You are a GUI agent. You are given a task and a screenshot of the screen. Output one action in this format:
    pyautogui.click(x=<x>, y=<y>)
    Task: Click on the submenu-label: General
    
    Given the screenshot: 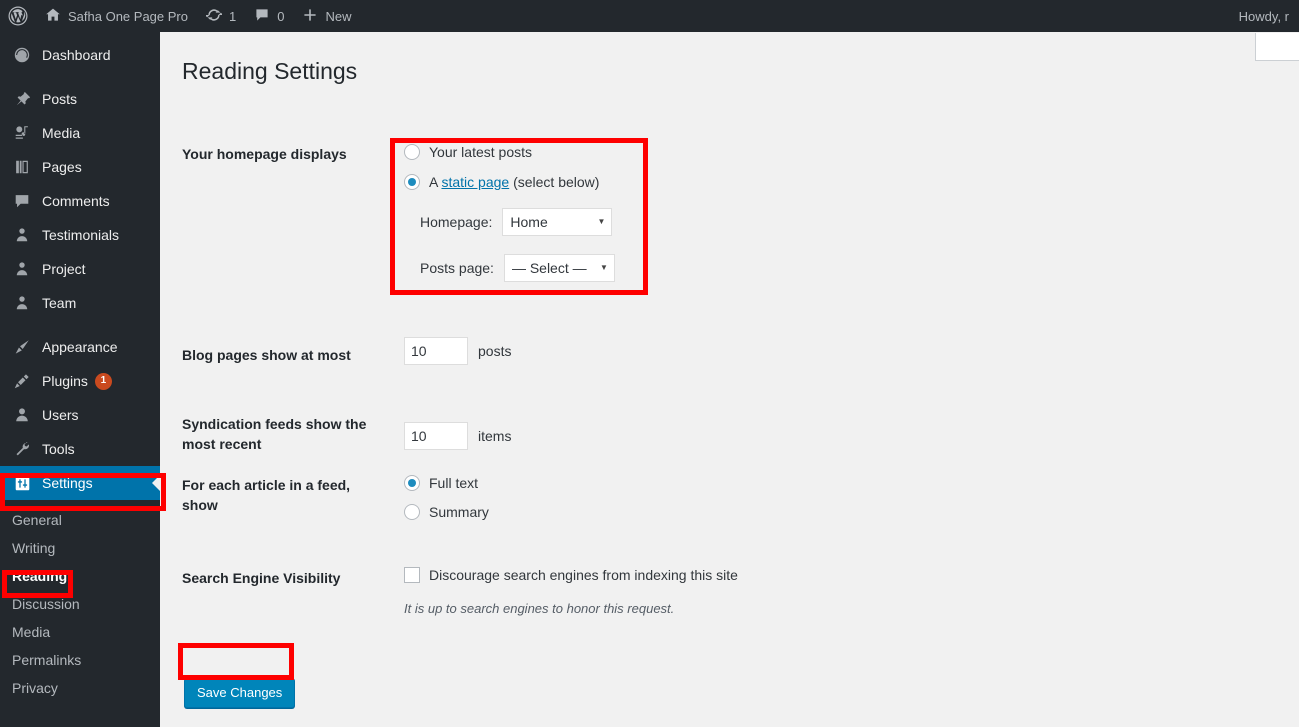 What is the action you would take?
    pyautogui.click(x=37, y=520)
    